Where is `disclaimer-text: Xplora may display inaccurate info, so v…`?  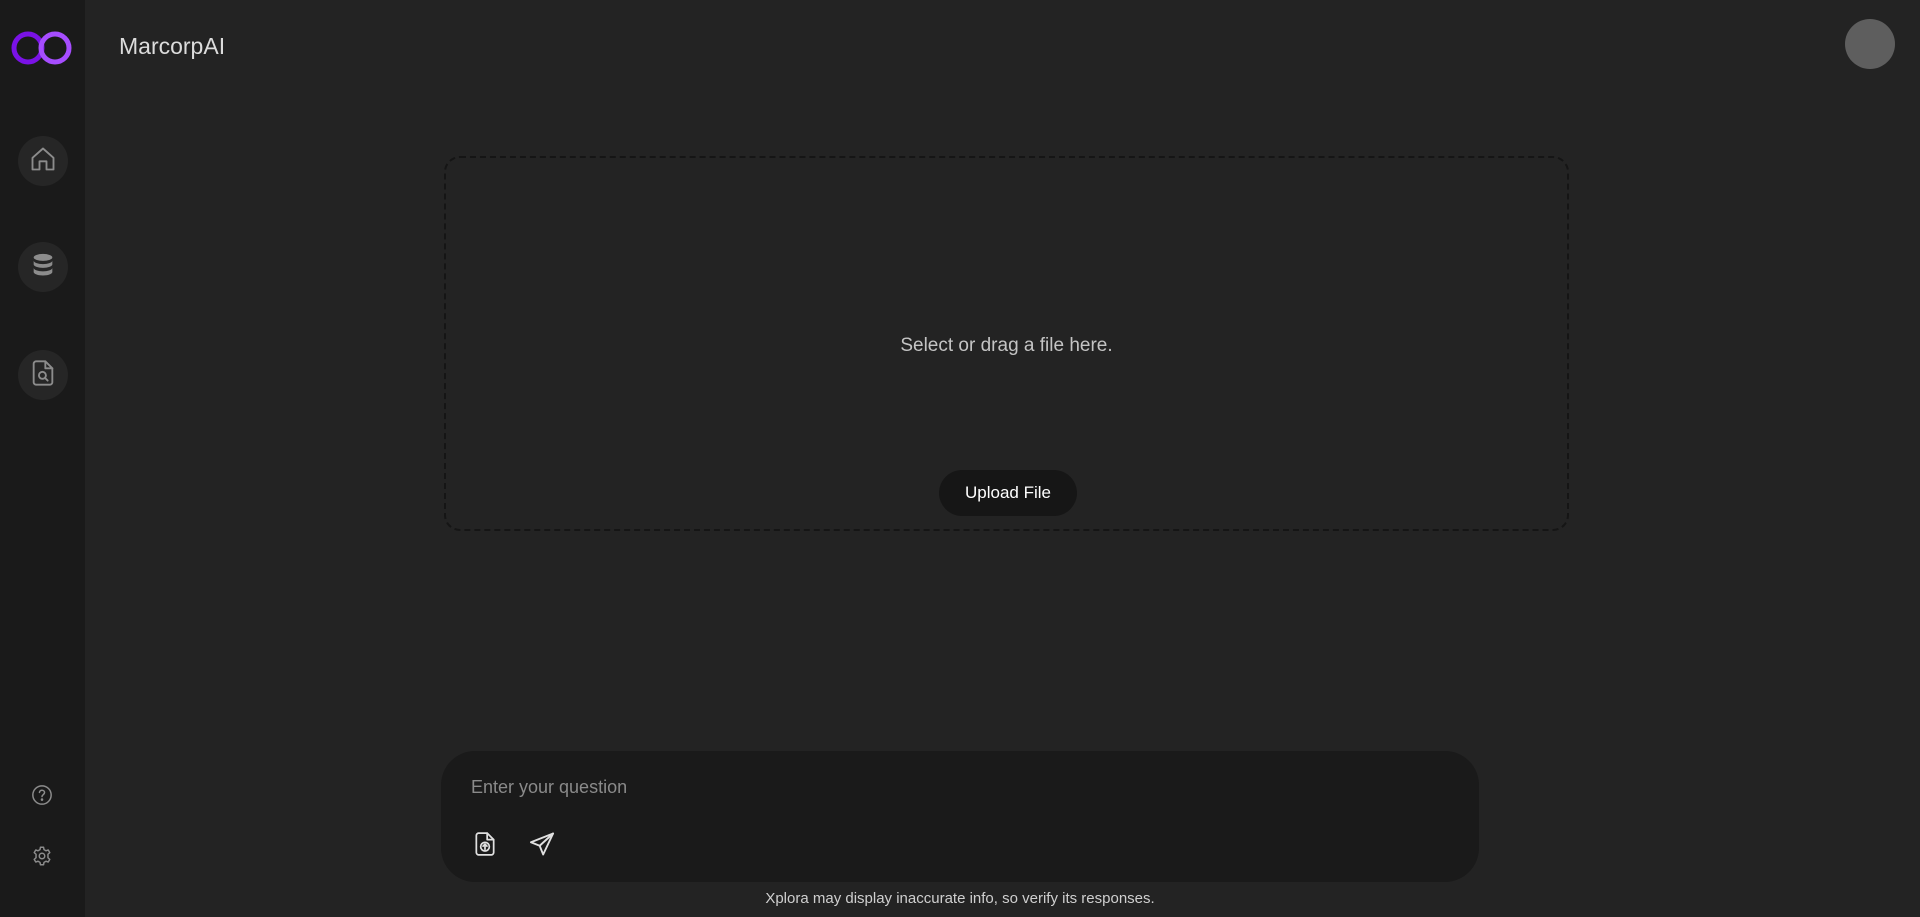 disclaimer-text: Xplora may display inaccurate info, so v… is located at coordinates (960, 898).